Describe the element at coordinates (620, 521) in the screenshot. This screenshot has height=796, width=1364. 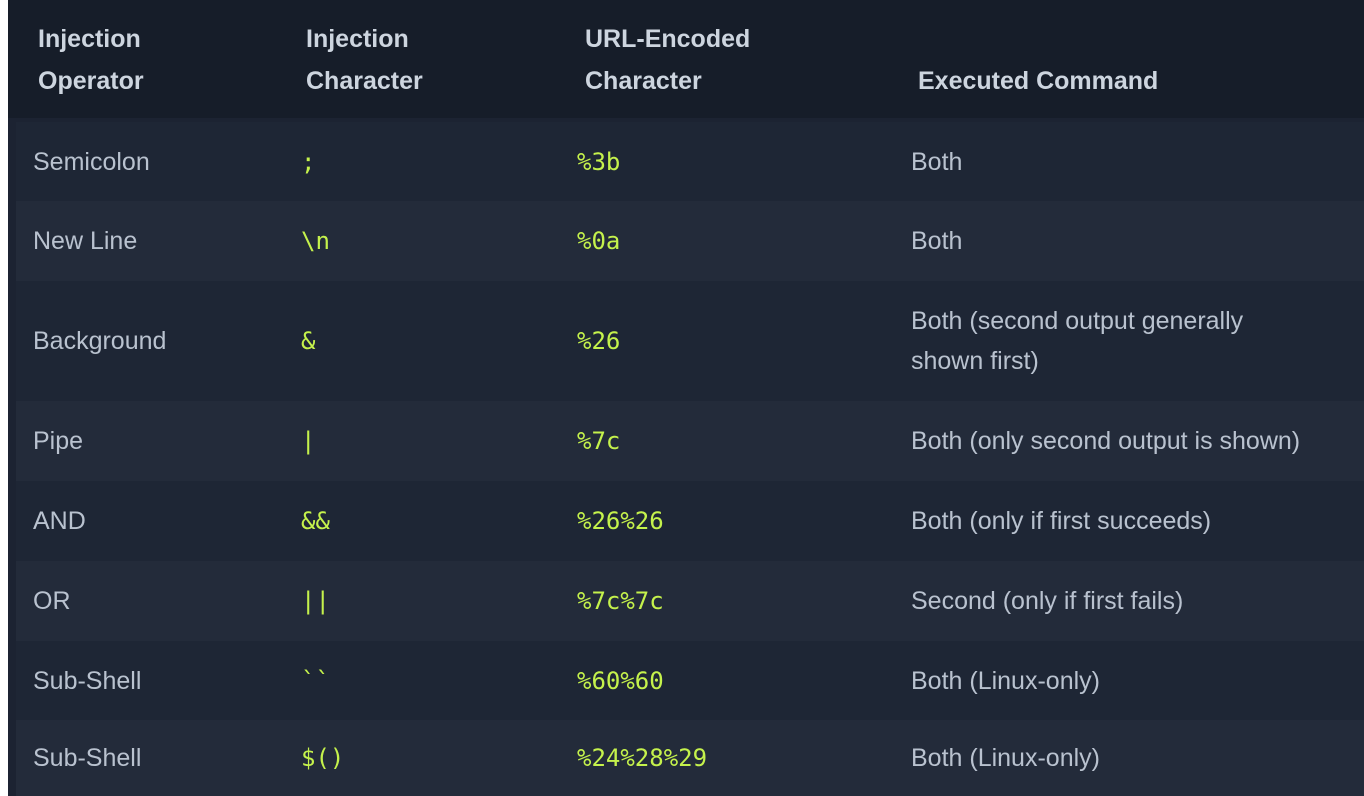
I see `url-encoded-cell: %26%26` at that location.